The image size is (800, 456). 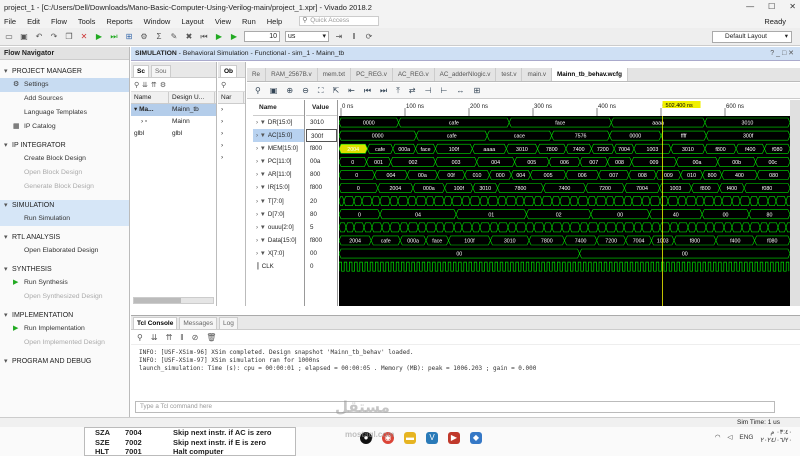 What do you see at coordinates (339, 37) in the screenshot?
I see `step-over-icon: ⇥` at bounding box center [339, 37].